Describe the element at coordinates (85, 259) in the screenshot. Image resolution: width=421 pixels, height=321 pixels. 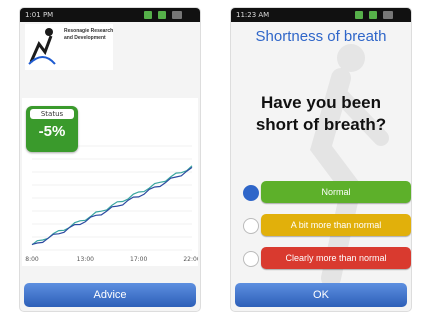
I see `x-tick-label: 13:00` at that location.